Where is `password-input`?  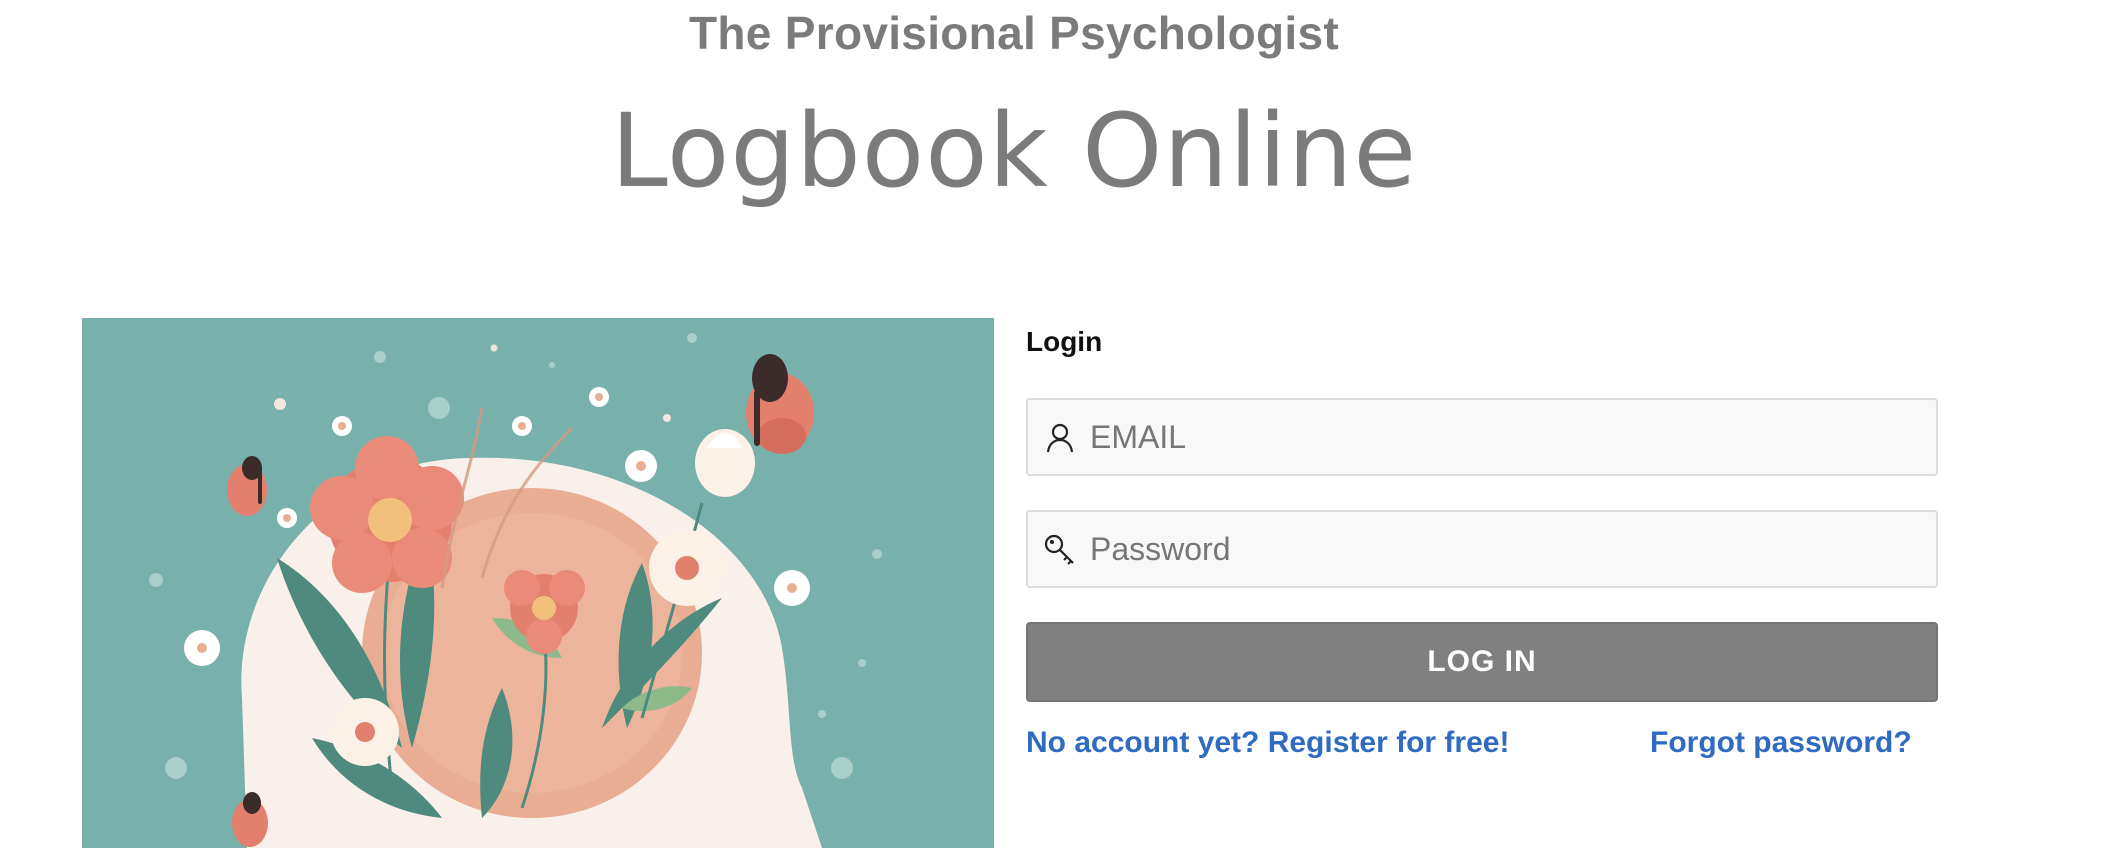 password-input is located at coordinates (1505, 549).